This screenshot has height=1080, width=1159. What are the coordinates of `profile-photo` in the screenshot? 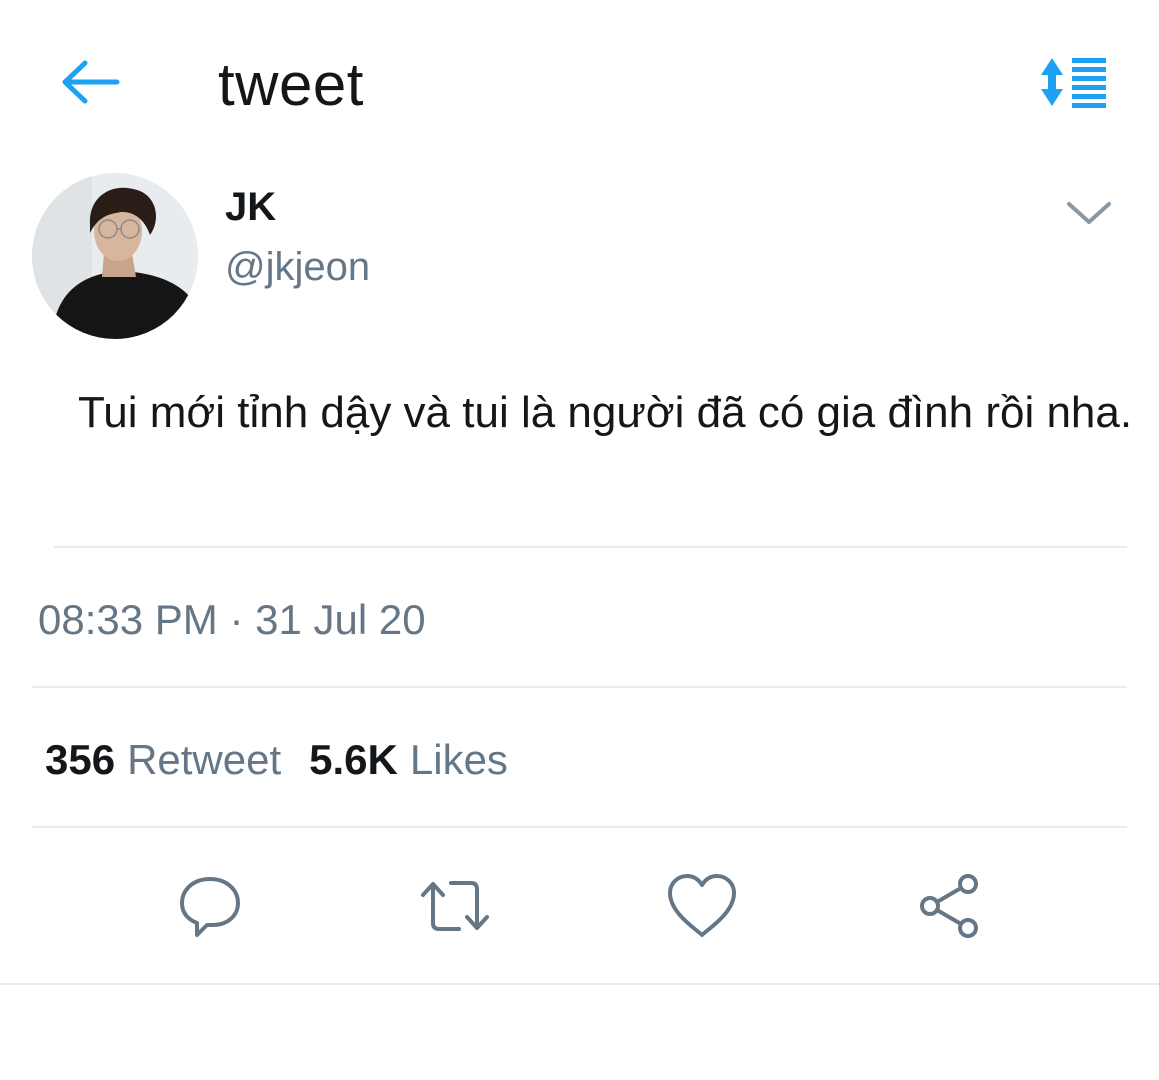 It's located at (115, 256).